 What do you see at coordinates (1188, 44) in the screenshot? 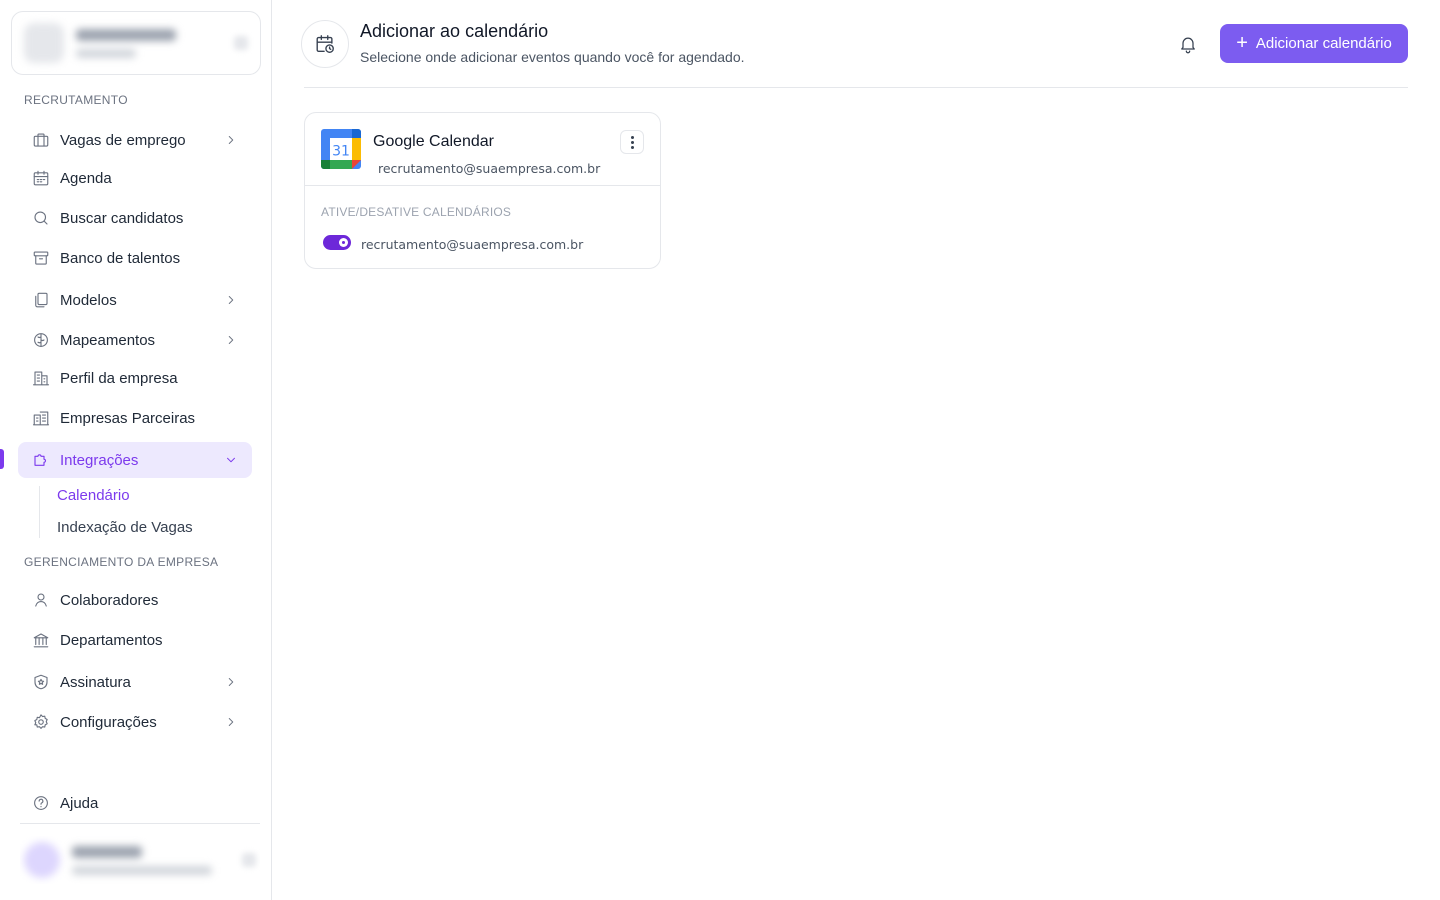
I see `bell-icon` at bounding box center [1188, 44].